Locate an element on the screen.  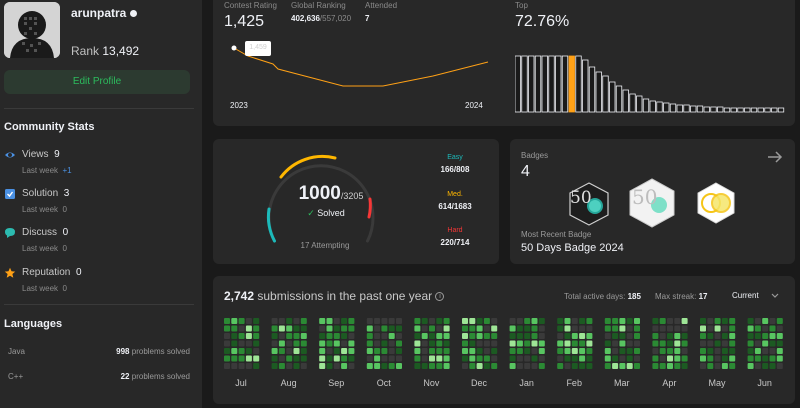
stat-label: Views 9 is located at coordinates (41, 154).